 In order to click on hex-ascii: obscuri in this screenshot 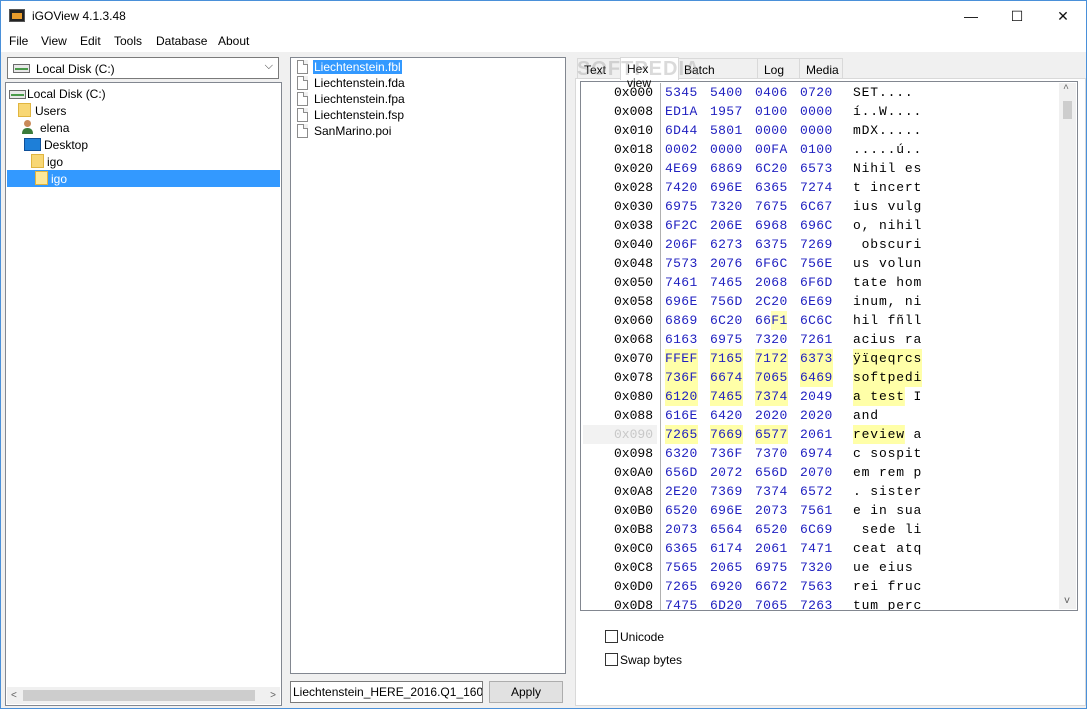, I will do `click(887, 244)`.